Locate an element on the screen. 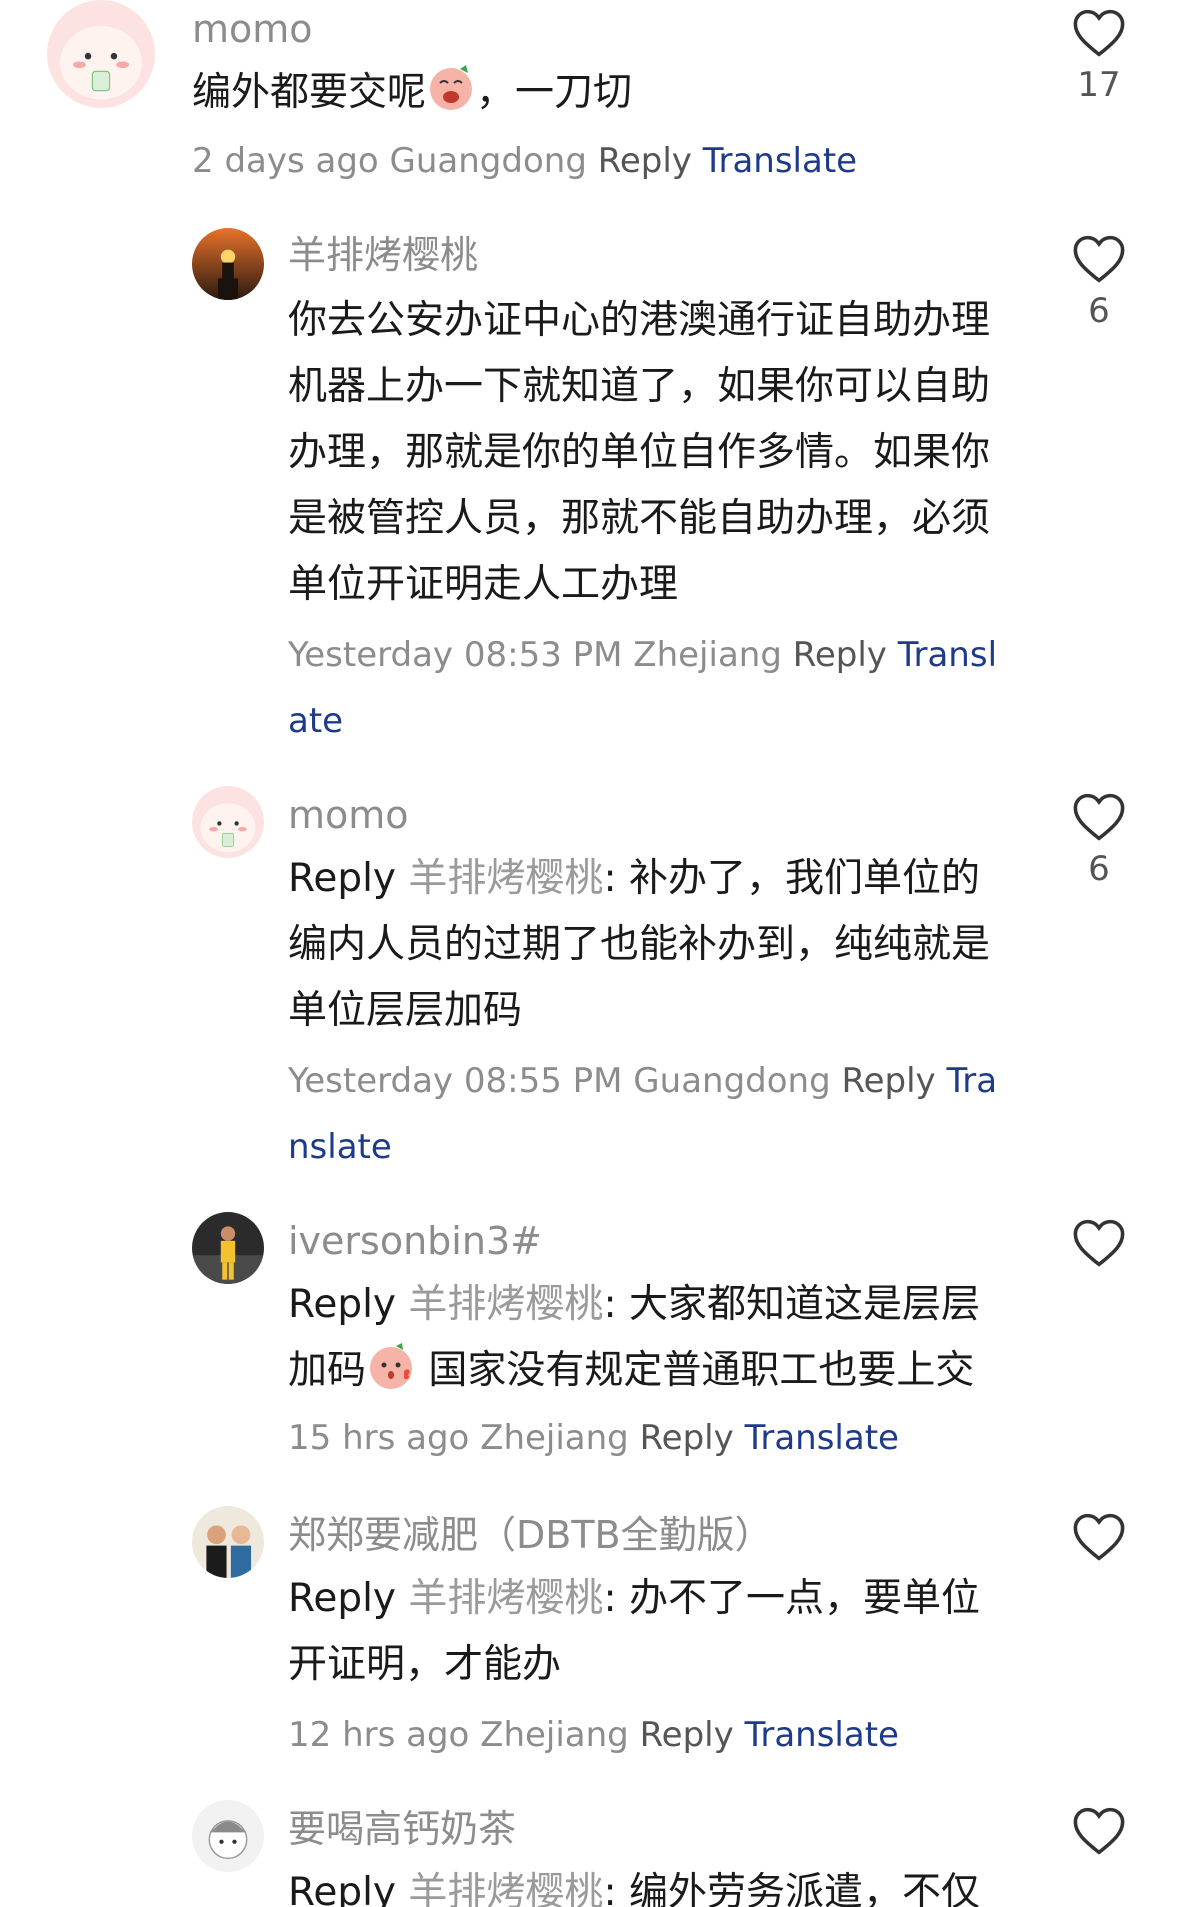 The image size is (1179, 1907). comment-text-part: 国家没有规定普通职工也要上交 is located at coordinates (695, 1370).